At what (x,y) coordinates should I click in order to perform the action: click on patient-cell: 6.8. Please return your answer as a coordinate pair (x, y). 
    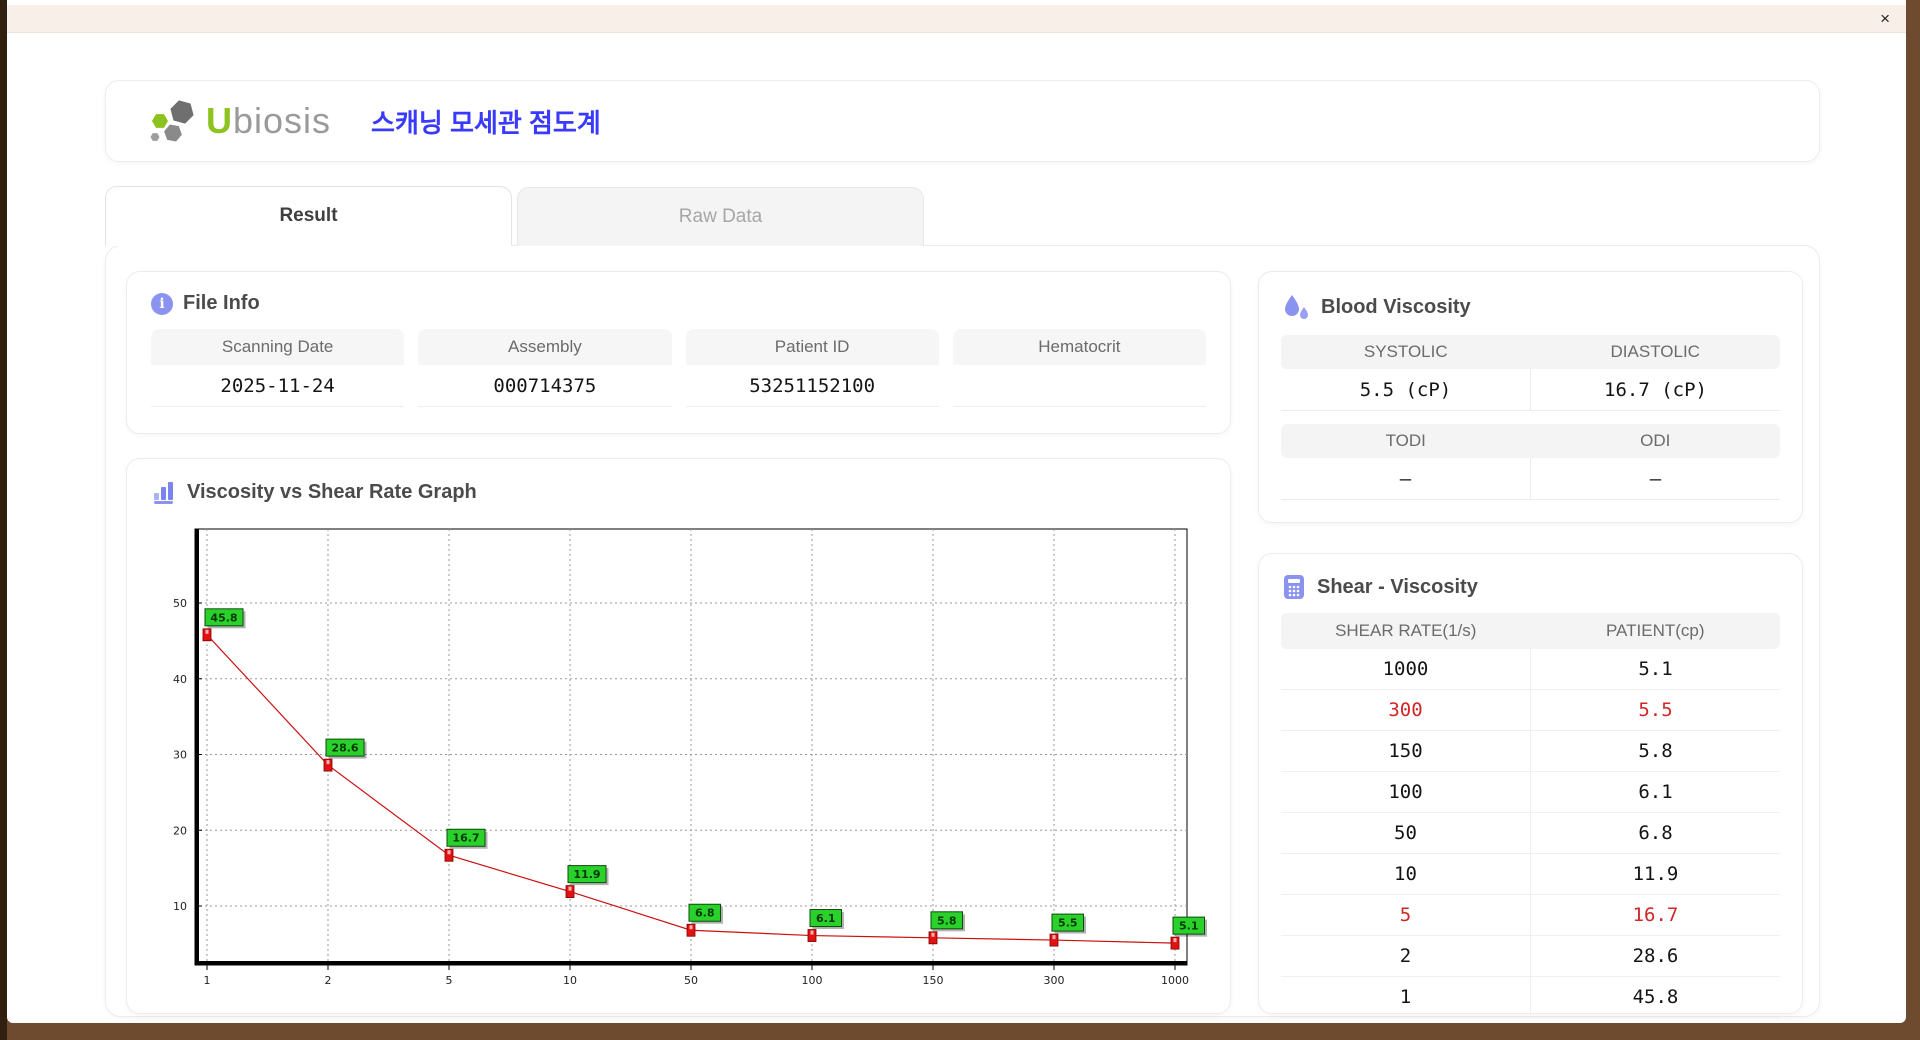
    Looking at the image, I should click on (1655, 833).